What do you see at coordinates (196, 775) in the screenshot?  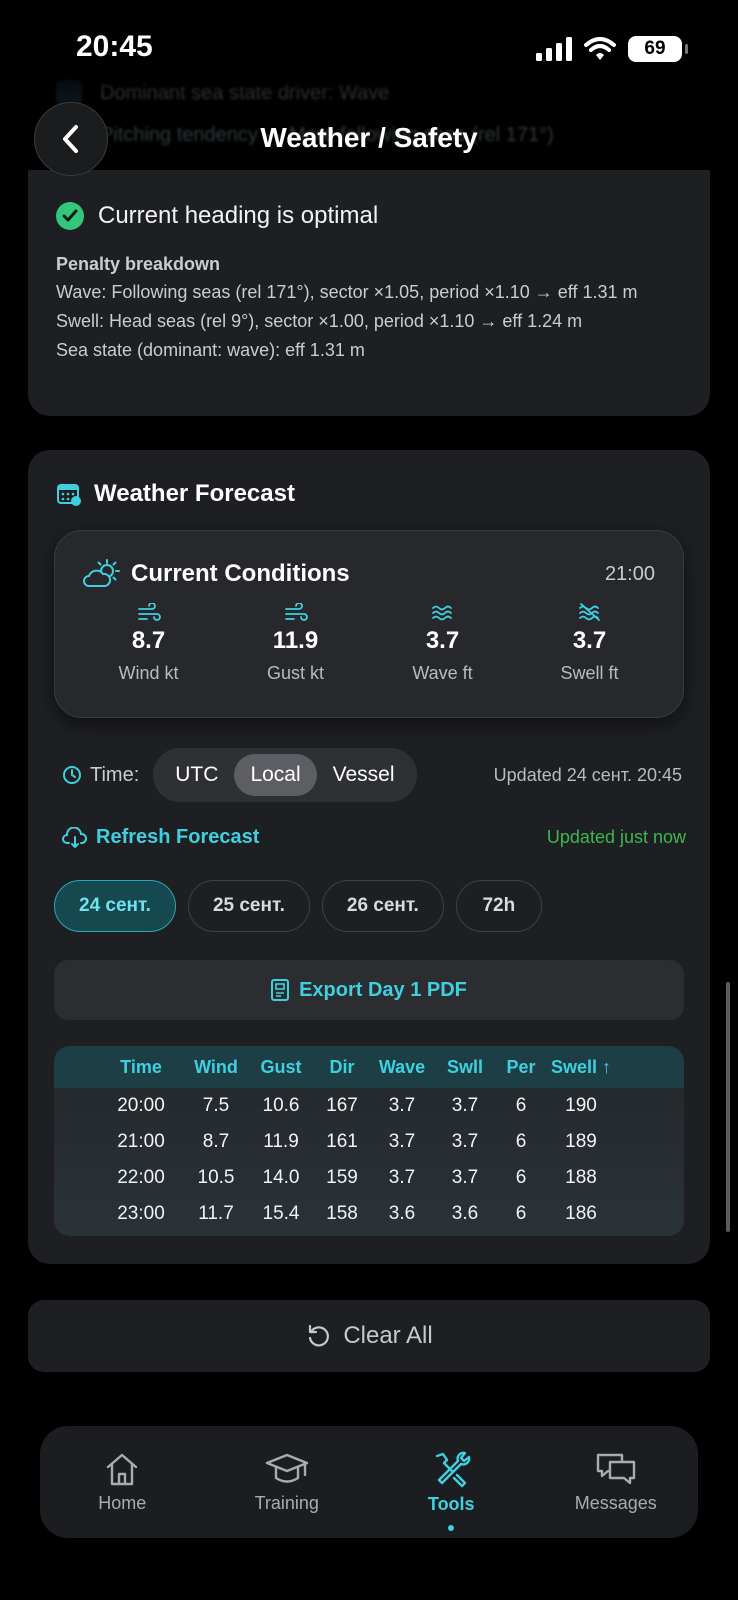 I see `time-option-utc: UTC` at bounding box center [196, 775].